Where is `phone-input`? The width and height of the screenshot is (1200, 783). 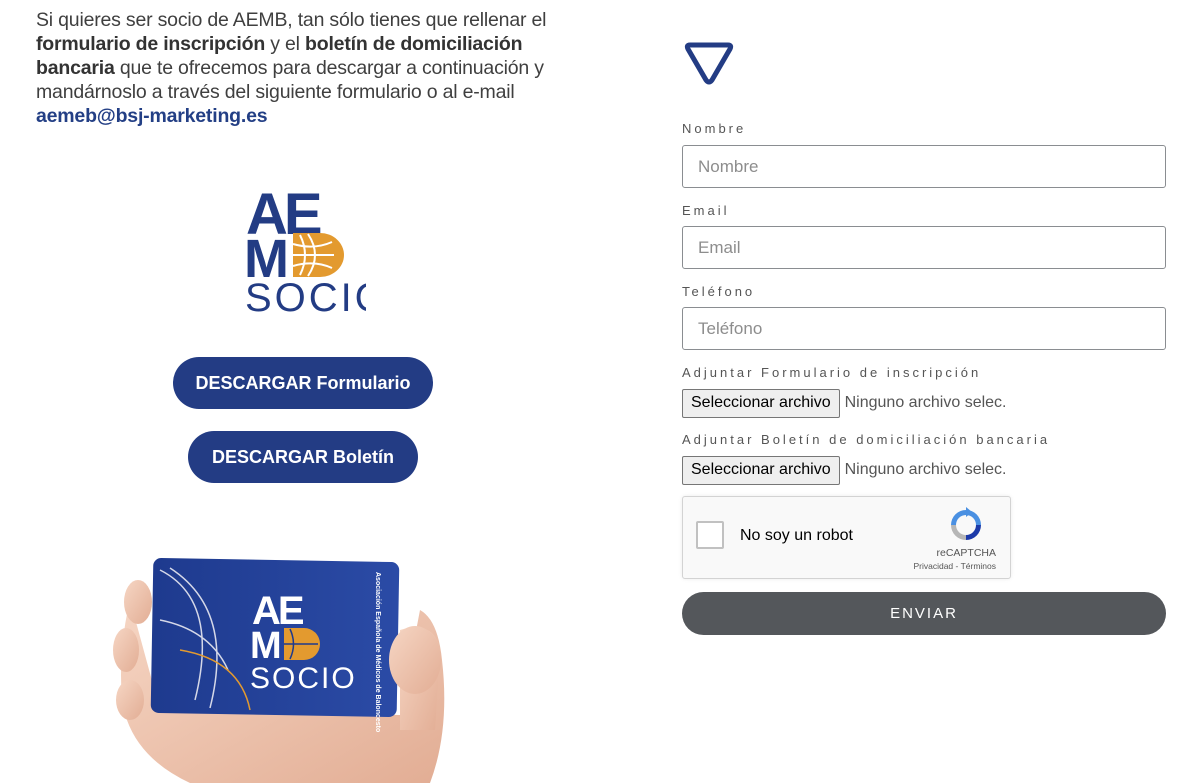 phone-input is located at coordinates (924, 328).